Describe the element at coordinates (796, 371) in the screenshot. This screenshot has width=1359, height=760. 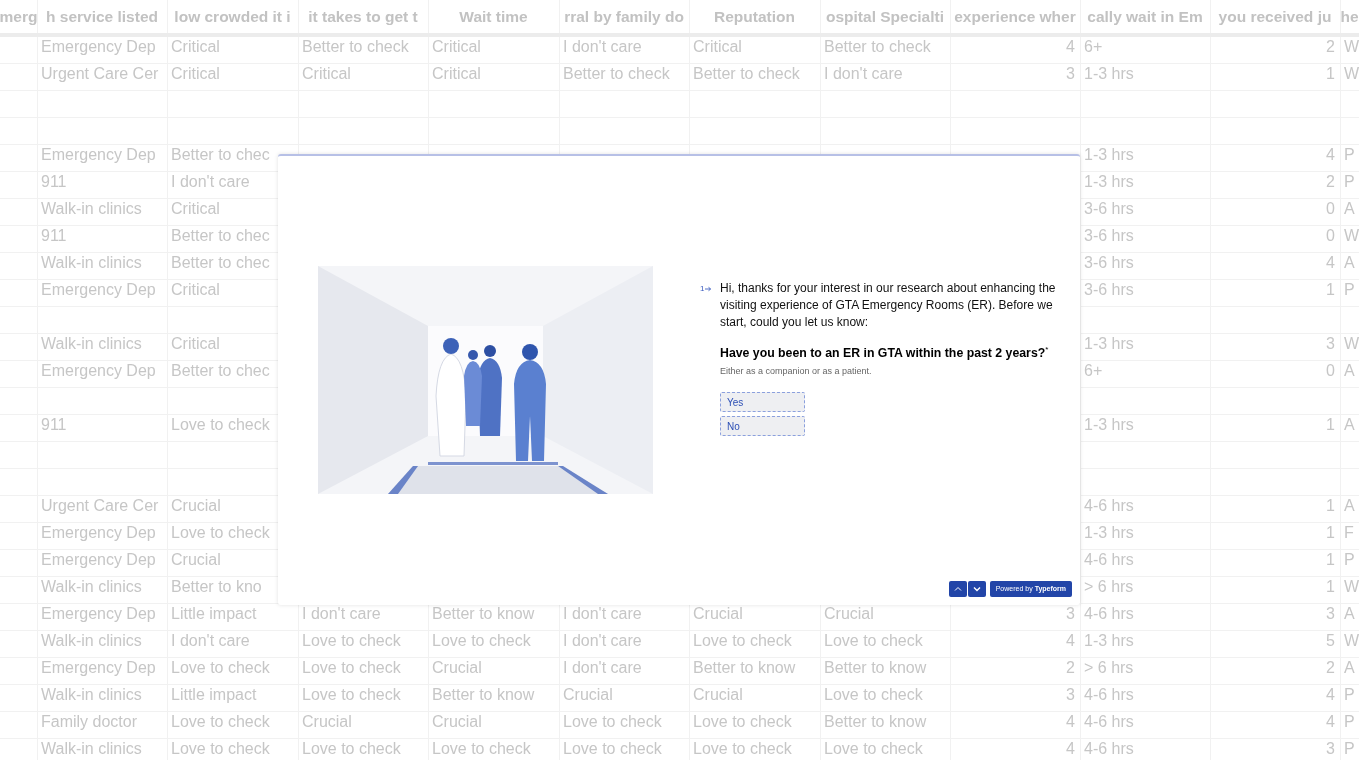
I see `question-description: Either as a companion or as a patient.` at that location.